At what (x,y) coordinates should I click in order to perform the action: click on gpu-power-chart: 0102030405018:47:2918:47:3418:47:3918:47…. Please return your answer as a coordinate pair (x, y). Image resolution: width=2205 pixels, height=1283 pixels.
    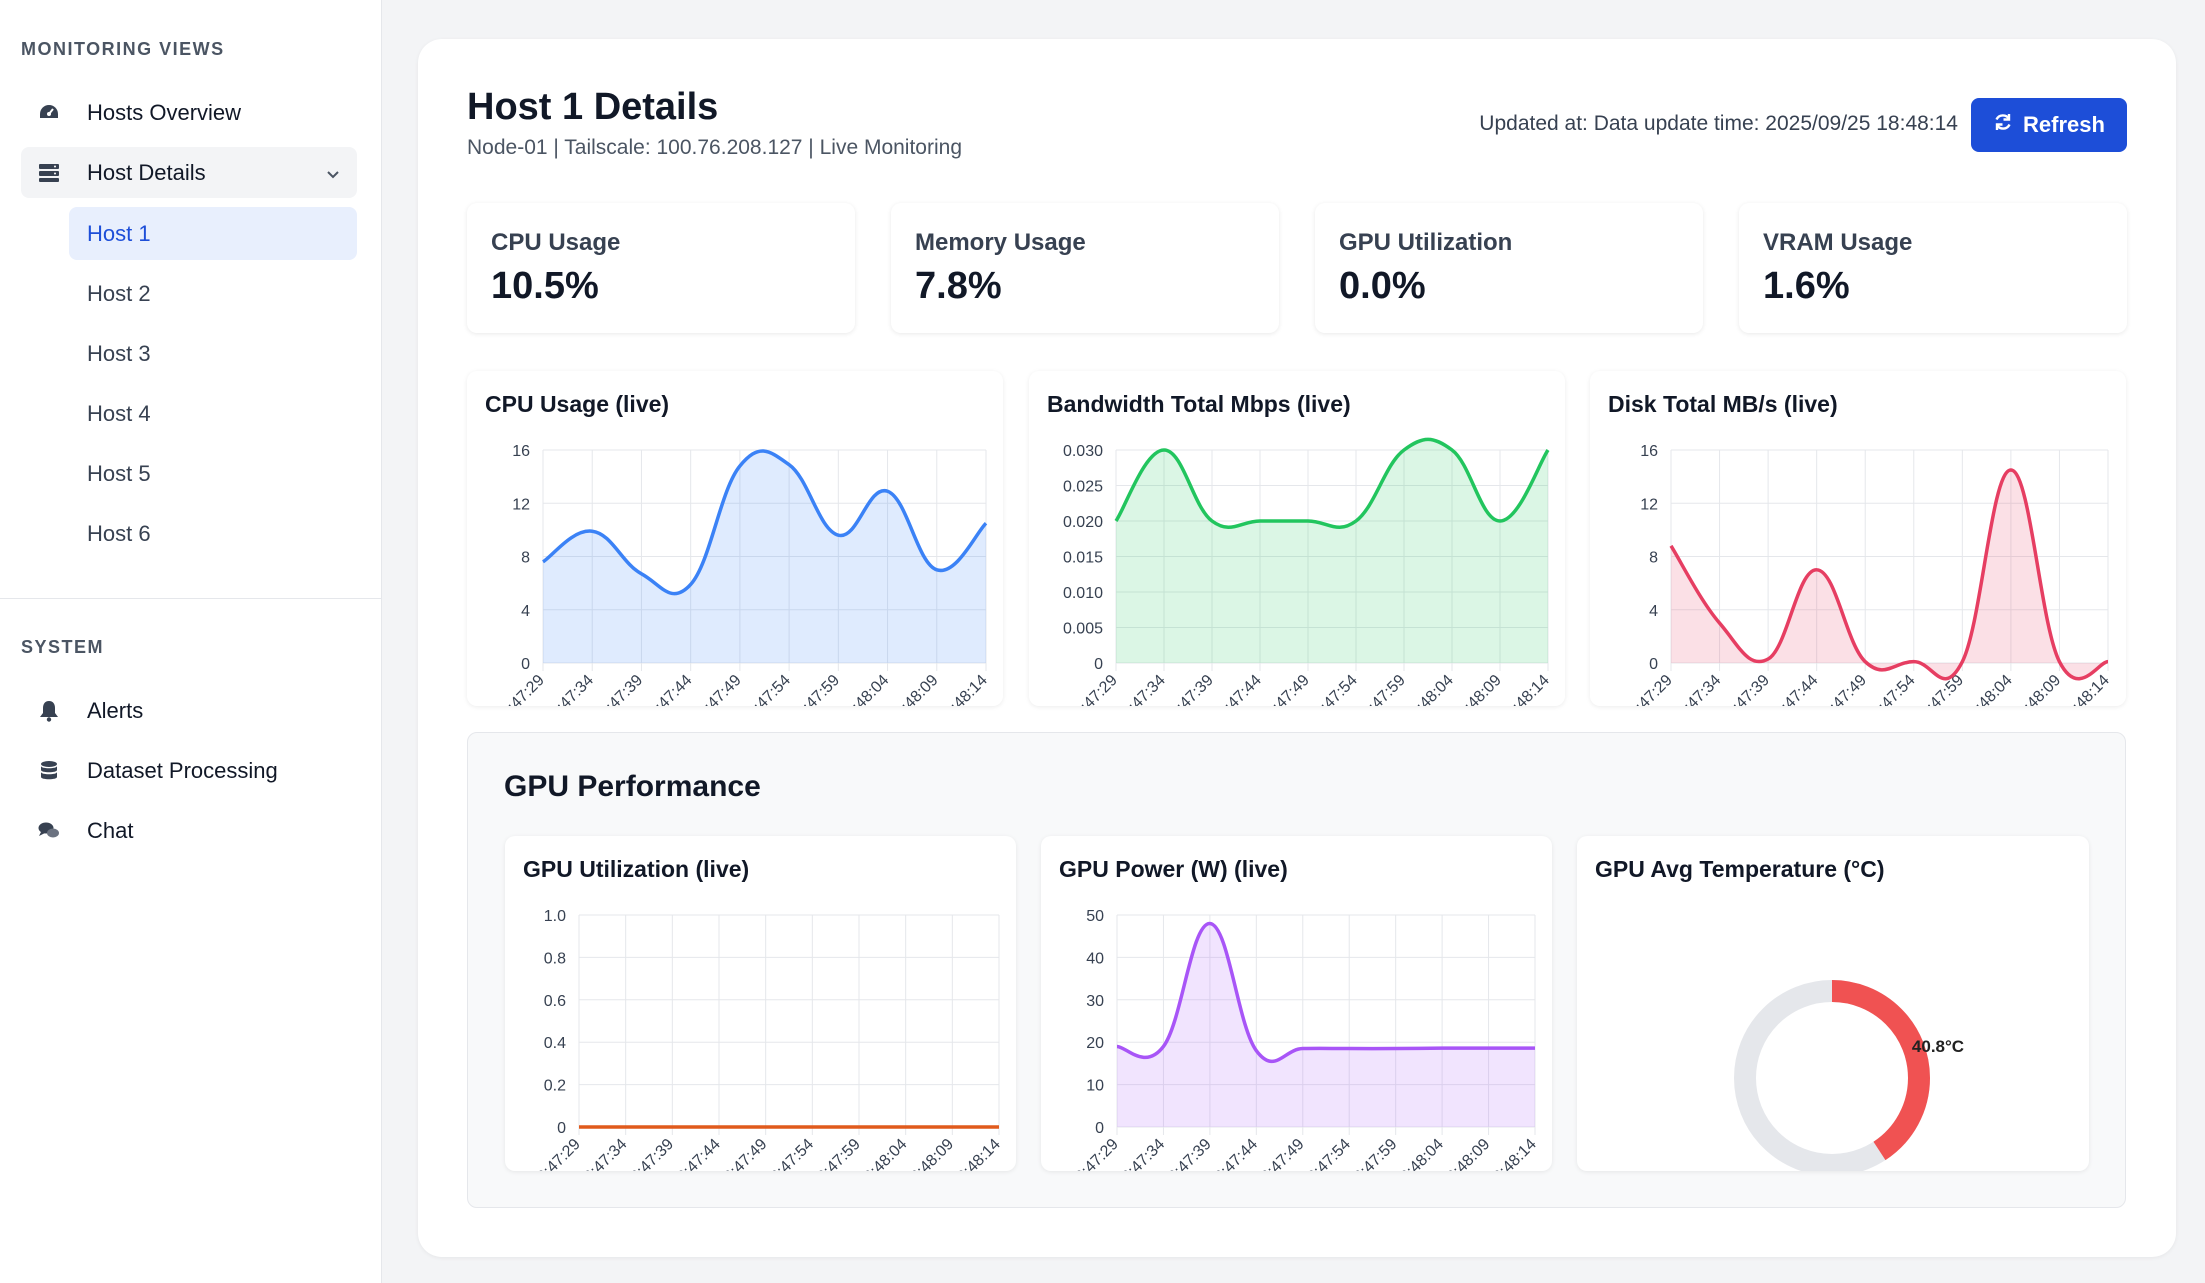
    Looking at the image, I should click on (1303, 1039).